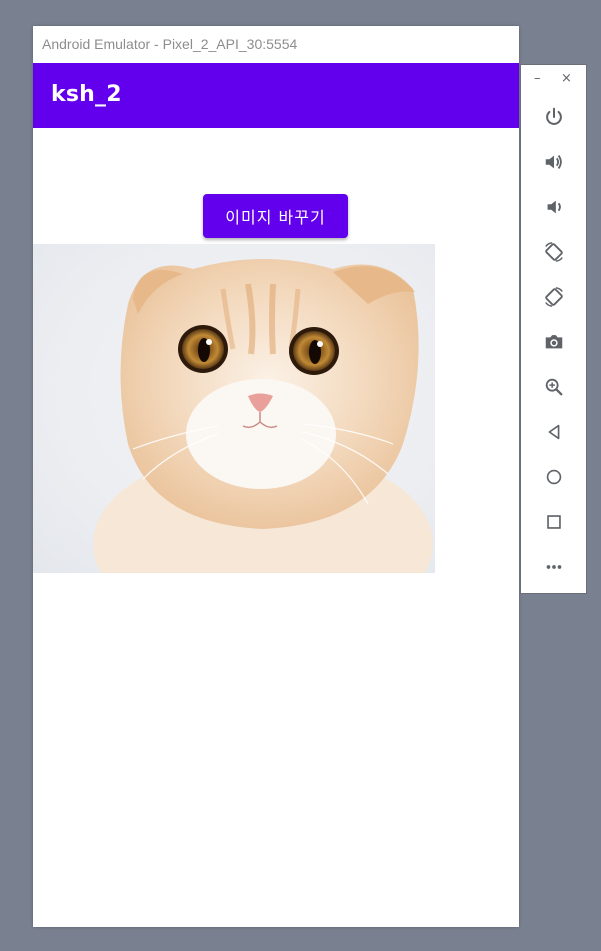 The height and width of the screenshot is (951, 601). Describe the element at coordinates (553, 81) in the screenshot. I see `panel-header: – ×` at that location.